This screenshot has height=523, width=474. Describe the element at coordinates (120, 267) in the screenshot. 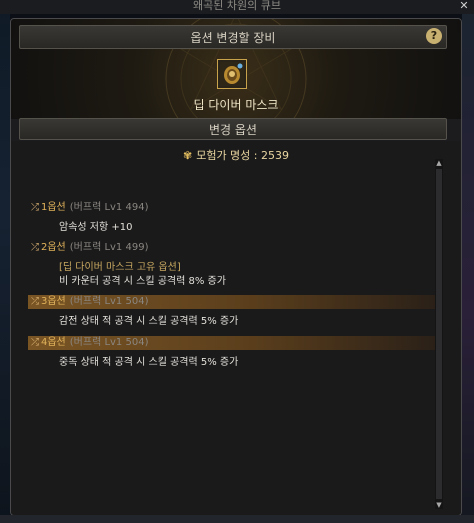

I see `option-unique-text: [딥 다이버 마스크 고유 옵션]` at that location.